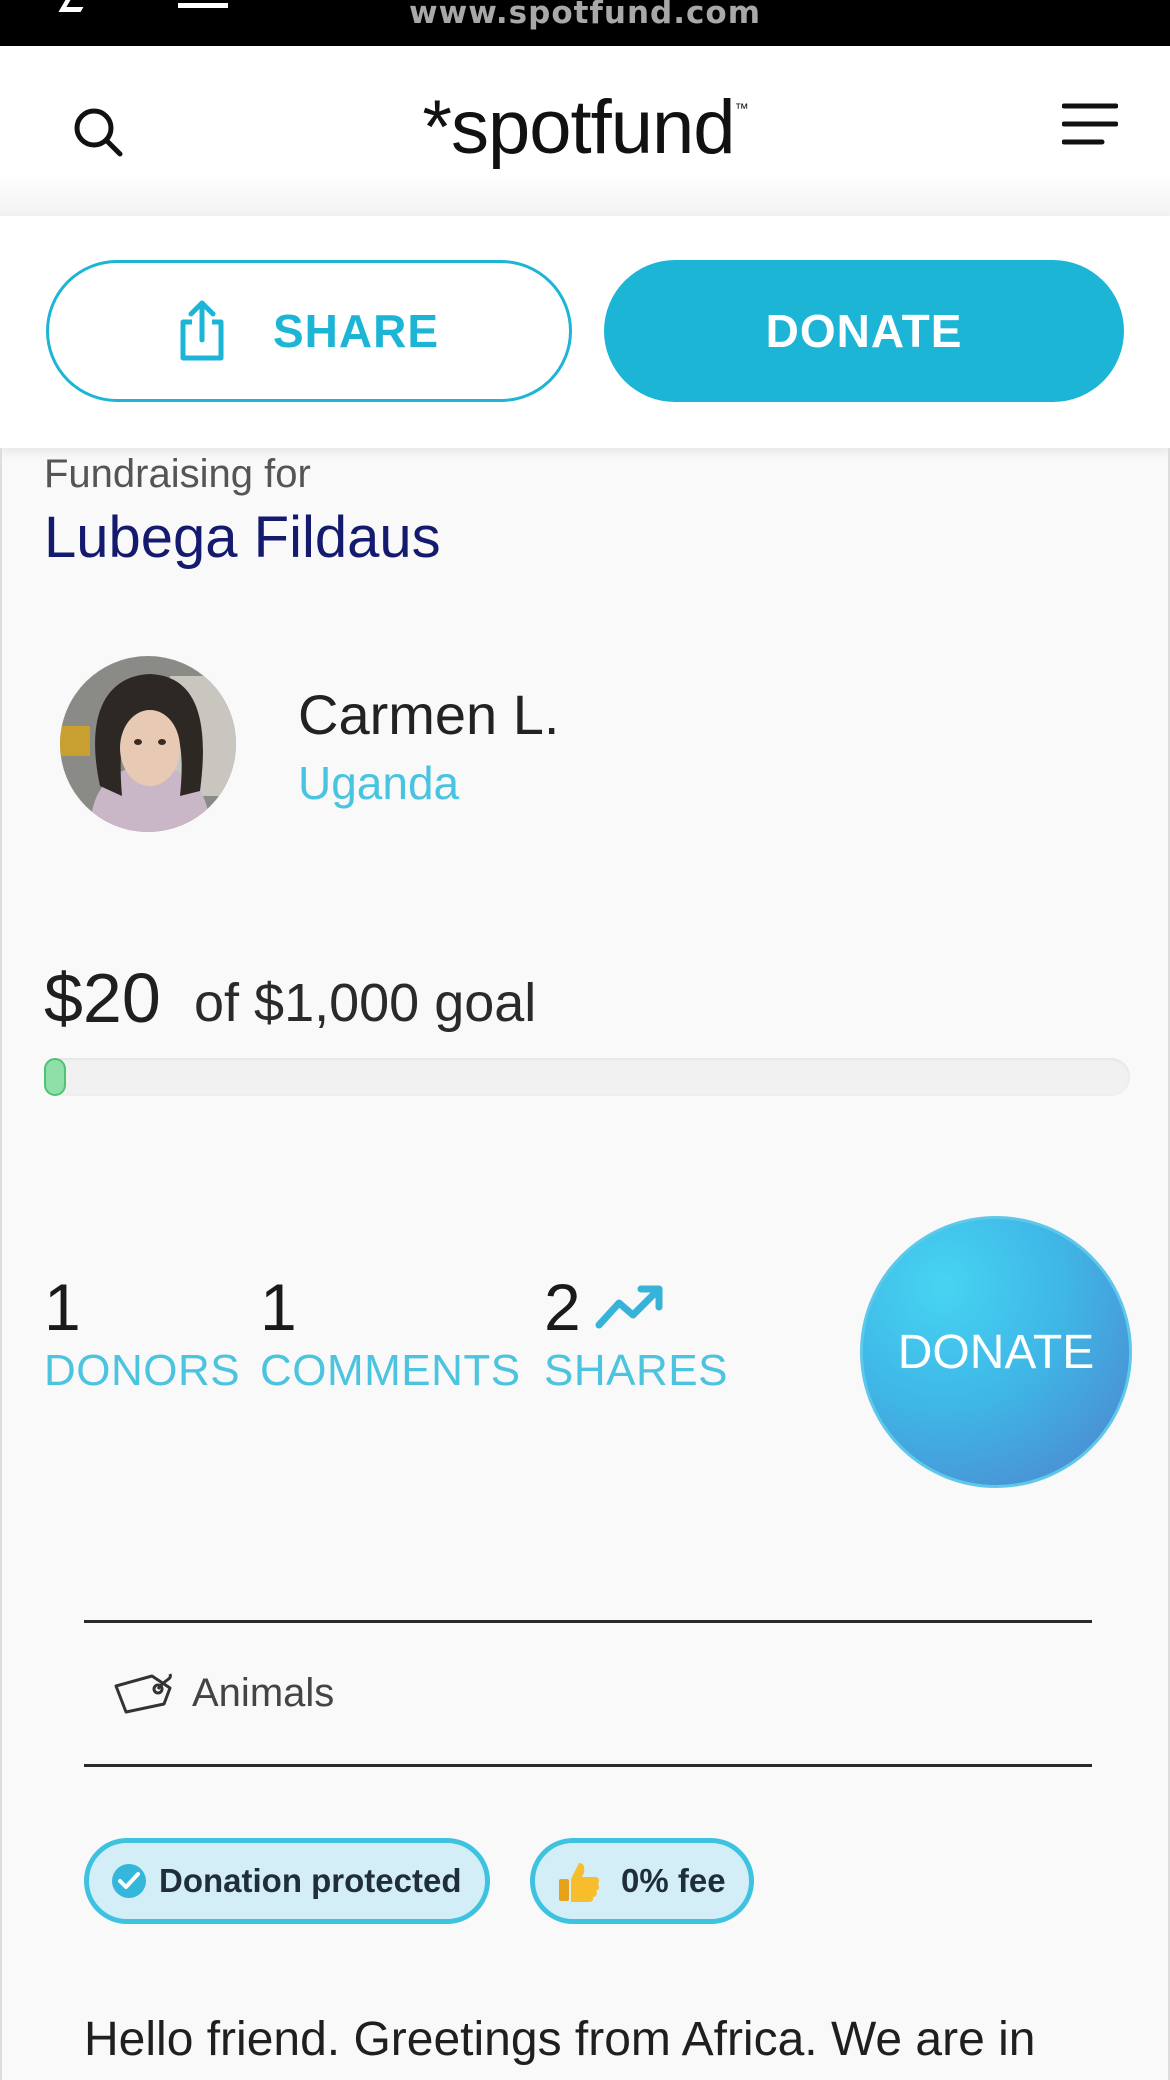 This screenshot has width=1170, height=2080. What do you see at coordinates (585, 332) in the screenshot?
I see `action-bar: SHARE DONATE` at bounding box center [585, 332].